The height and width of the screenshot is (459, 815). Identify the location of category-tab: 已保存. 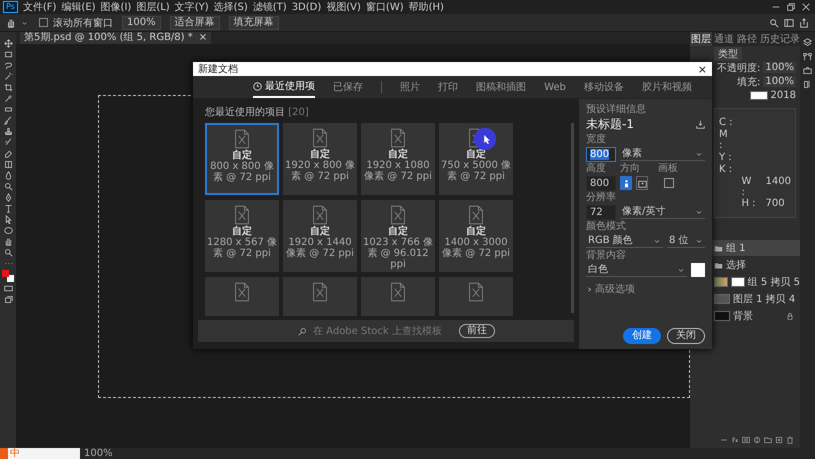
(348, 87).